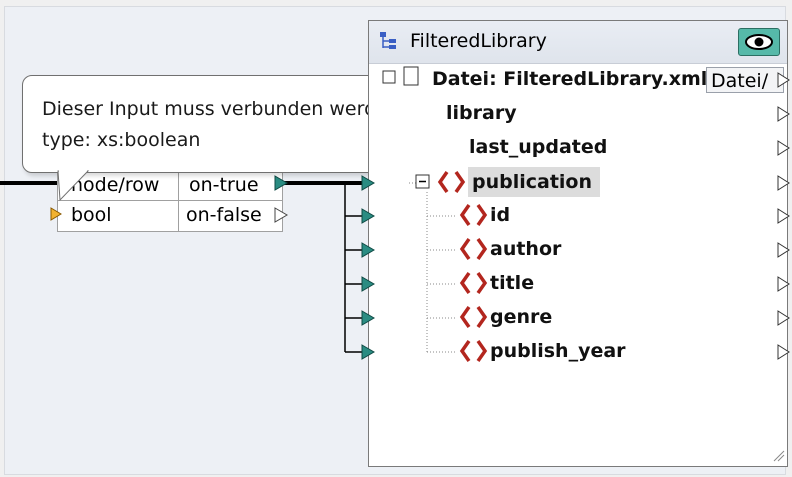 This screenshot has height=477, width=792. Describe the element at coordinates (178, 201) in the screenshot. I see `divider` at that location.